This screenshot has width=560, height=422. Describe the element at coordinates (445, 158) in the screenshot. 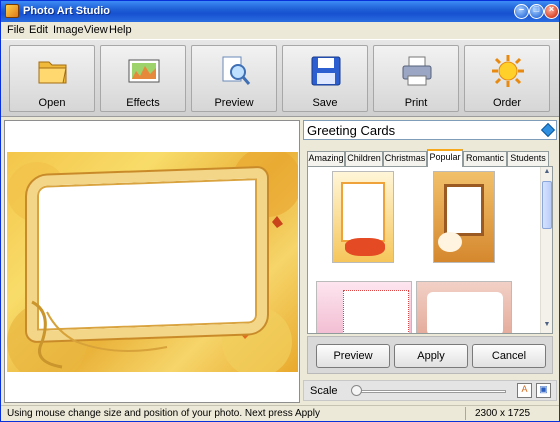

I see `tab-popular: Popular` at that location.